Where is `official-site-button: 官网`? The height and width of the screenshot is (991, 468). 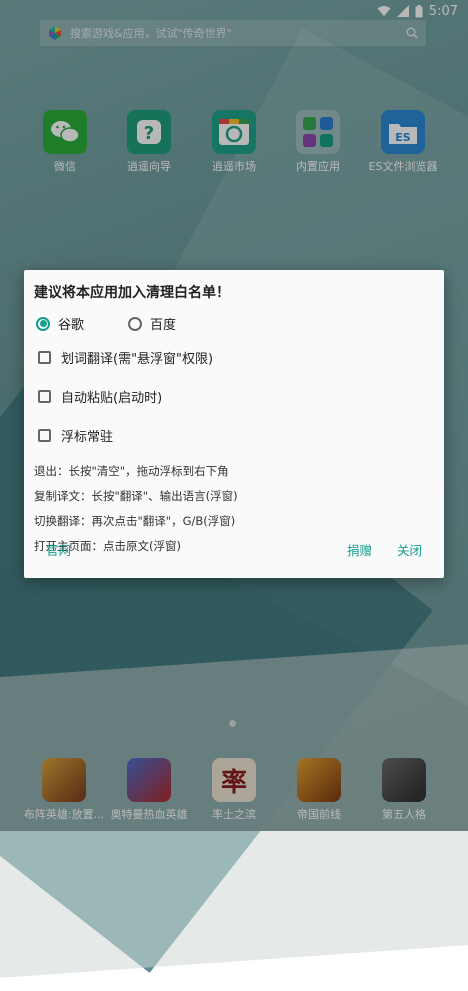
official-site-button: 官网 is located at coordinates (58, 549).